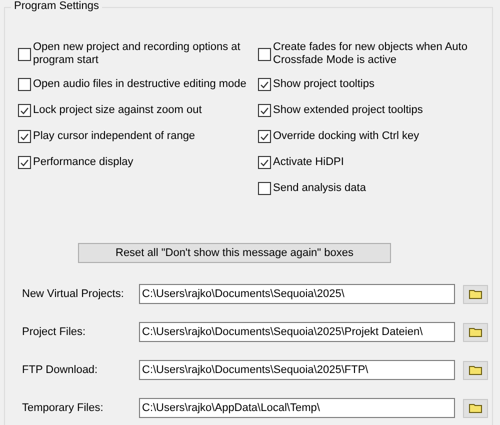 Image resolution: width=500 pixels, height=425 pixels. What do you see at coordinates (297, 408) in the screenshot?
I see `path-field: C:\Users\rajko\AppData\Local\Temp\` at bounding box center [297, 408].